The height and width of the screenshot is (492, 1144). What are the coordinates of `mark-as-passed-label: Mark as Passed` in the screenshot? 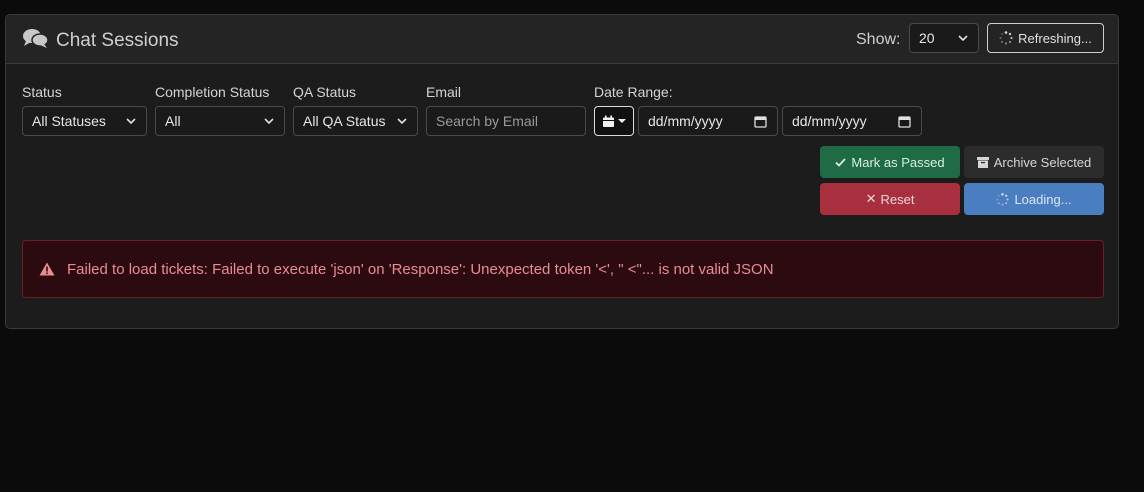 It's located at (898, 162).